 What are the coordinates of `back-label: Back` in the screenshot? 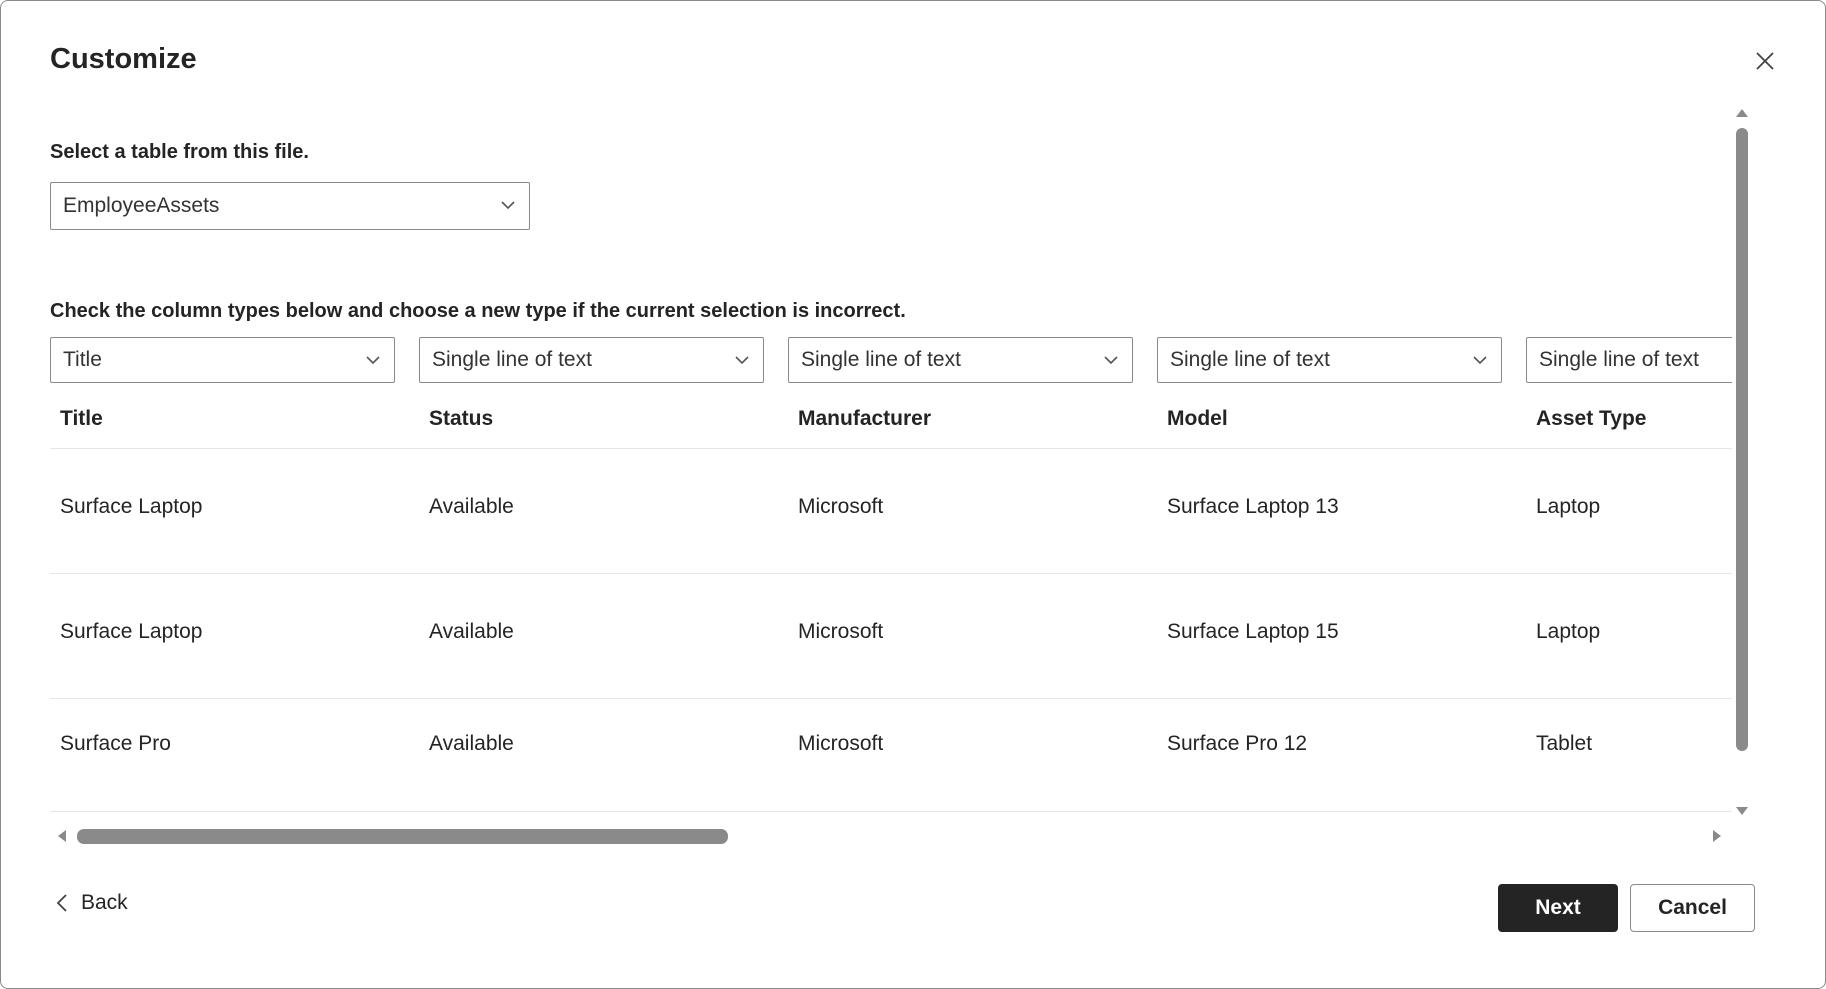 It's located at (104, 902).